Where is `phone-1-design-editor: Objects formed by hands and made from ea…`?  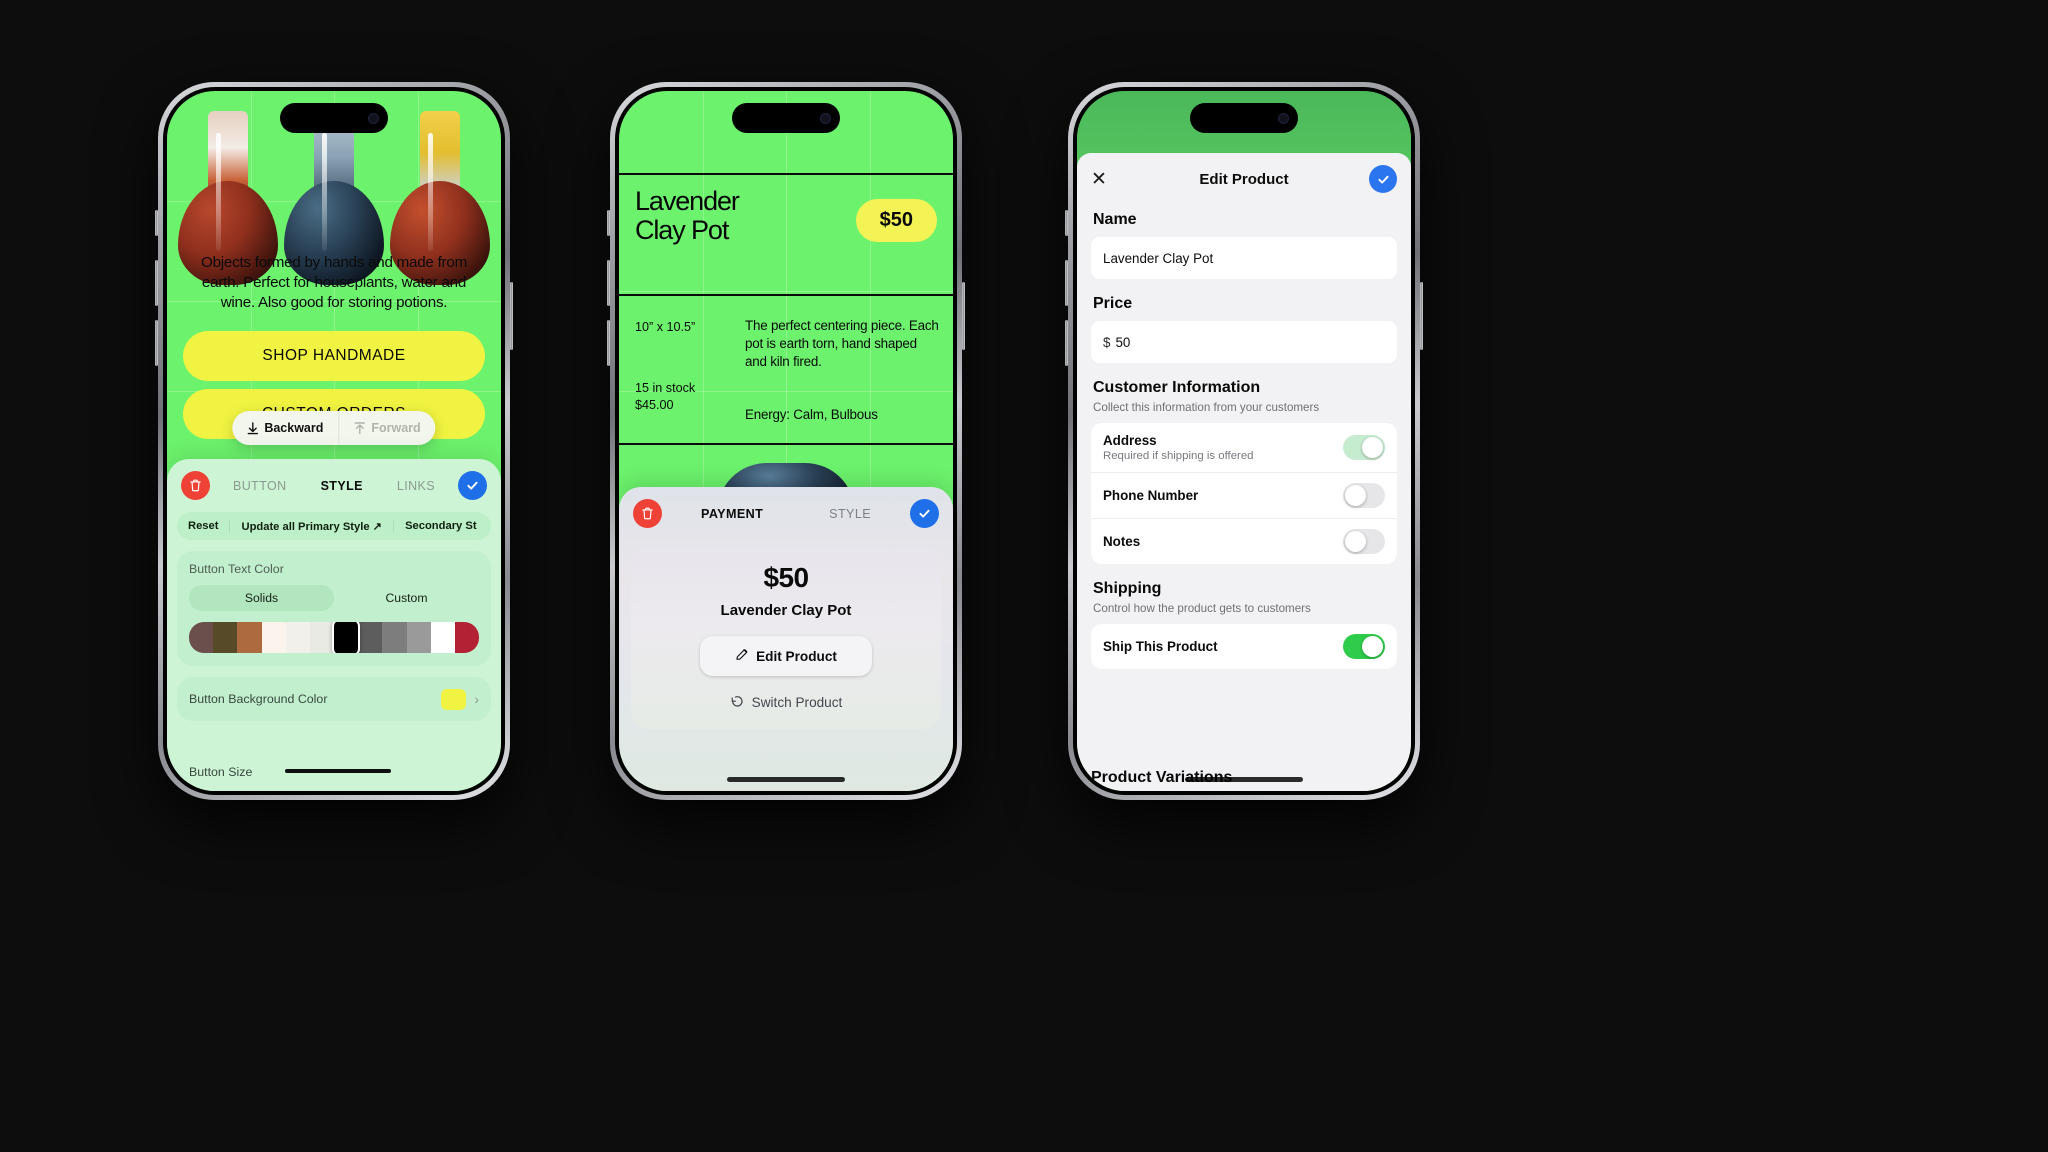 phone-1-design-editor: Objects formed by hands and made from ea… is located at coordinates (334, 441).